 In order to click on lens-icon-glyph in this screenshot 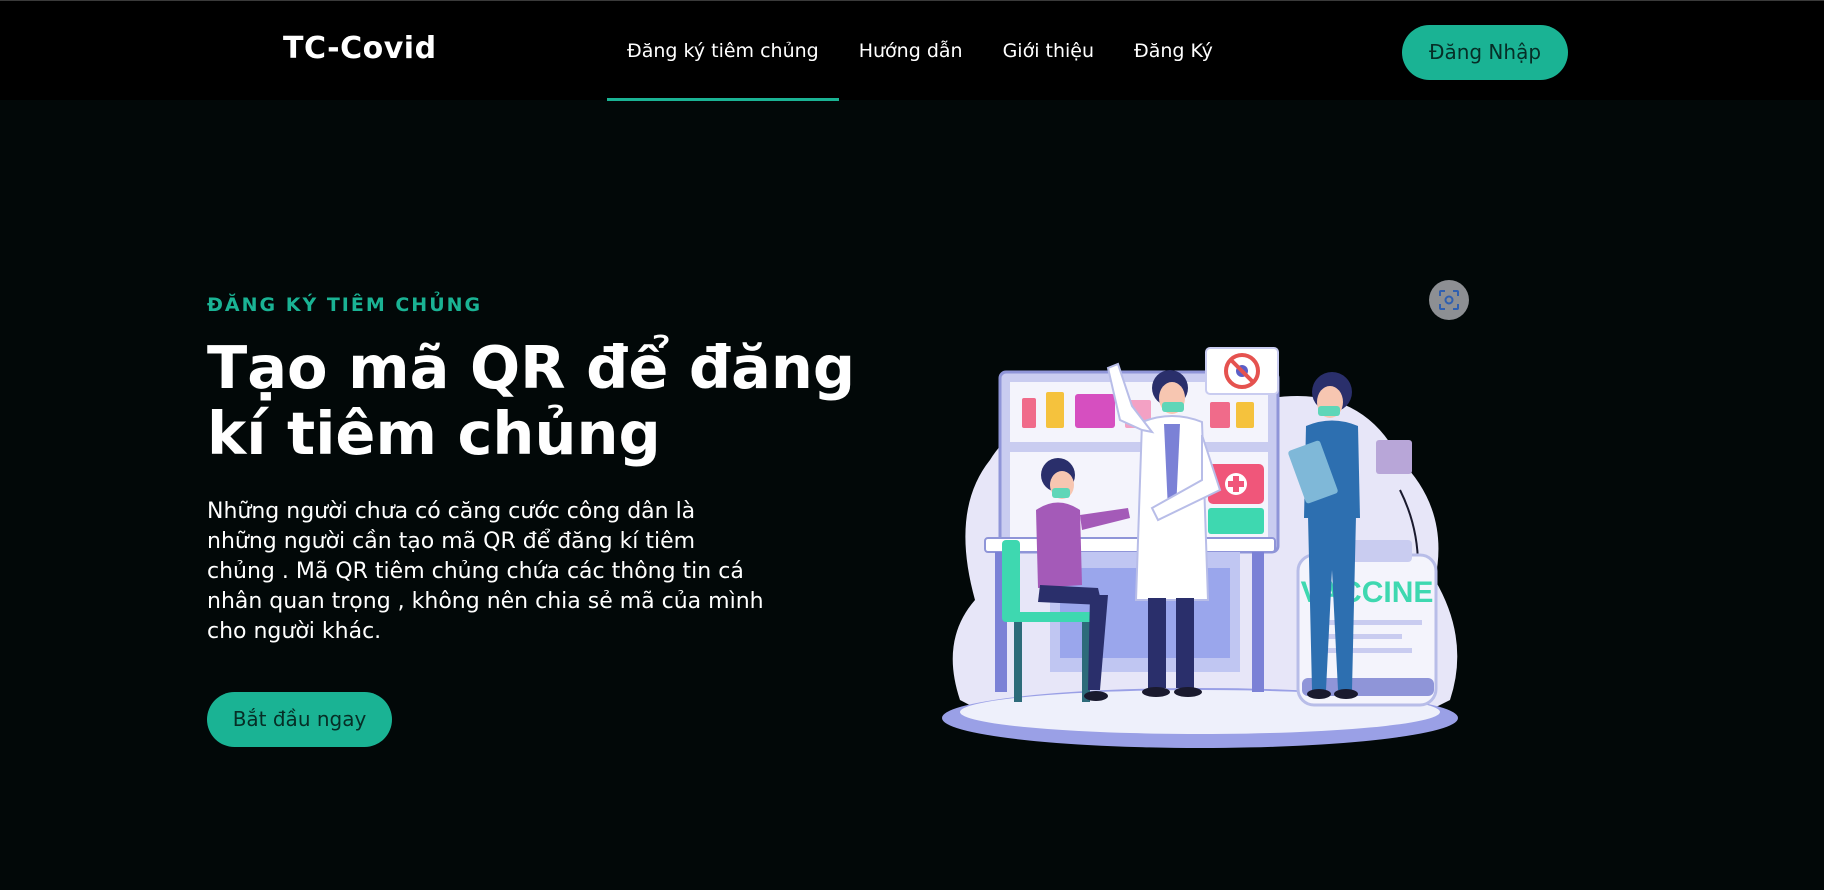, I will do `click(1449, 300)`.